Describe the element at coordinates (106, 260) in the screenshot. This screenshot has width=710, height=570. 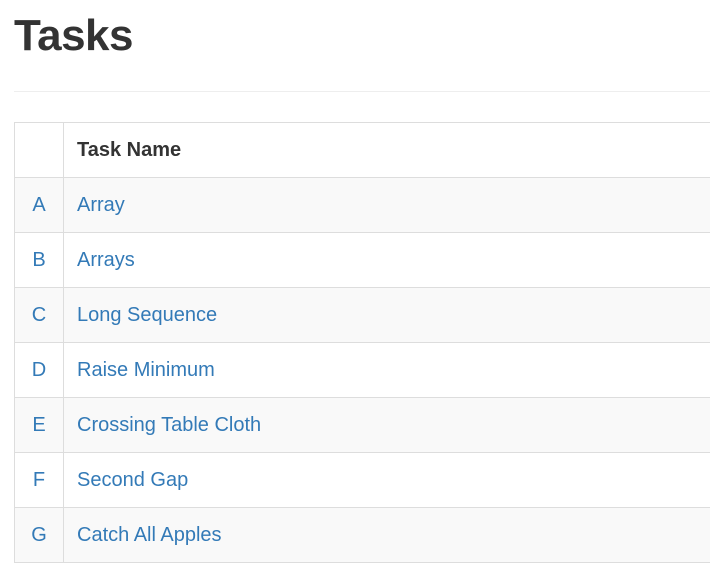
I see `task-name-link: Arrays` at that location.